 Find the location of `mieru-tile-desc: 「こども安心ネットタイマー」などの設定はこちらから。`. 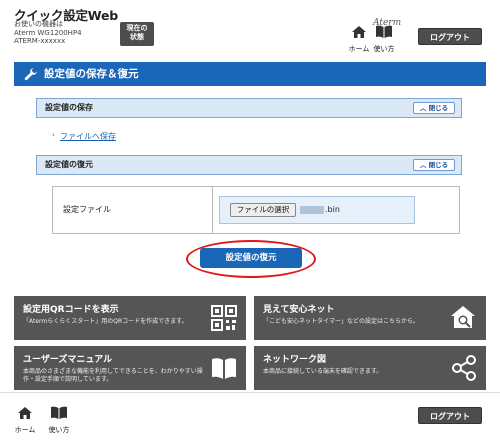

mieru-tile-desc: 「こども安心ネットタイマー」などの設定はこちらから。 is located at coordinates (341, 321).